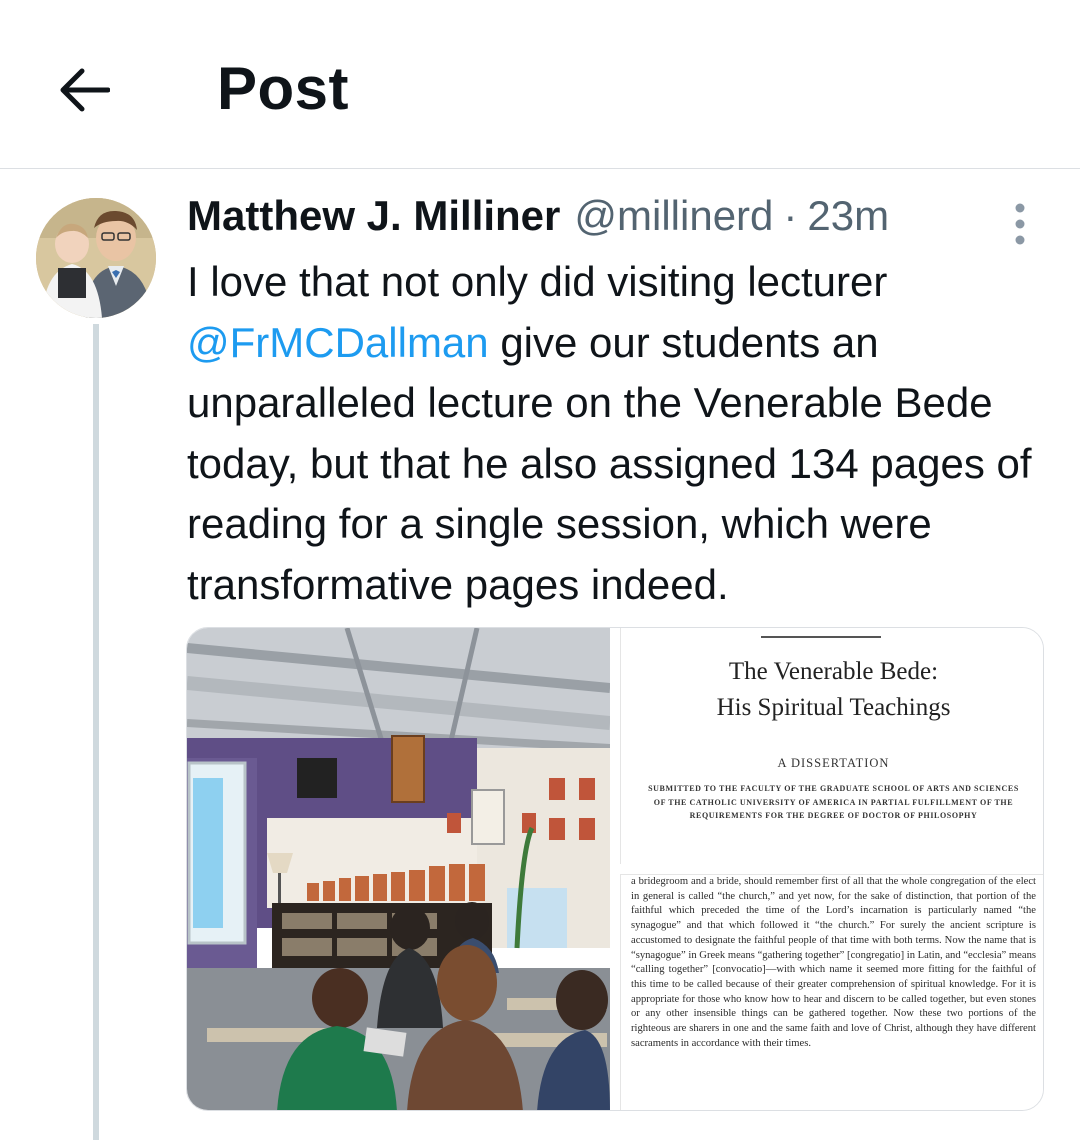 The image size is (1080, 1140). What do you see at coordinates (373, 216) in the screenshot?
I see `author-name: Matthew J. Milliner` at bounding box center [373, 216].